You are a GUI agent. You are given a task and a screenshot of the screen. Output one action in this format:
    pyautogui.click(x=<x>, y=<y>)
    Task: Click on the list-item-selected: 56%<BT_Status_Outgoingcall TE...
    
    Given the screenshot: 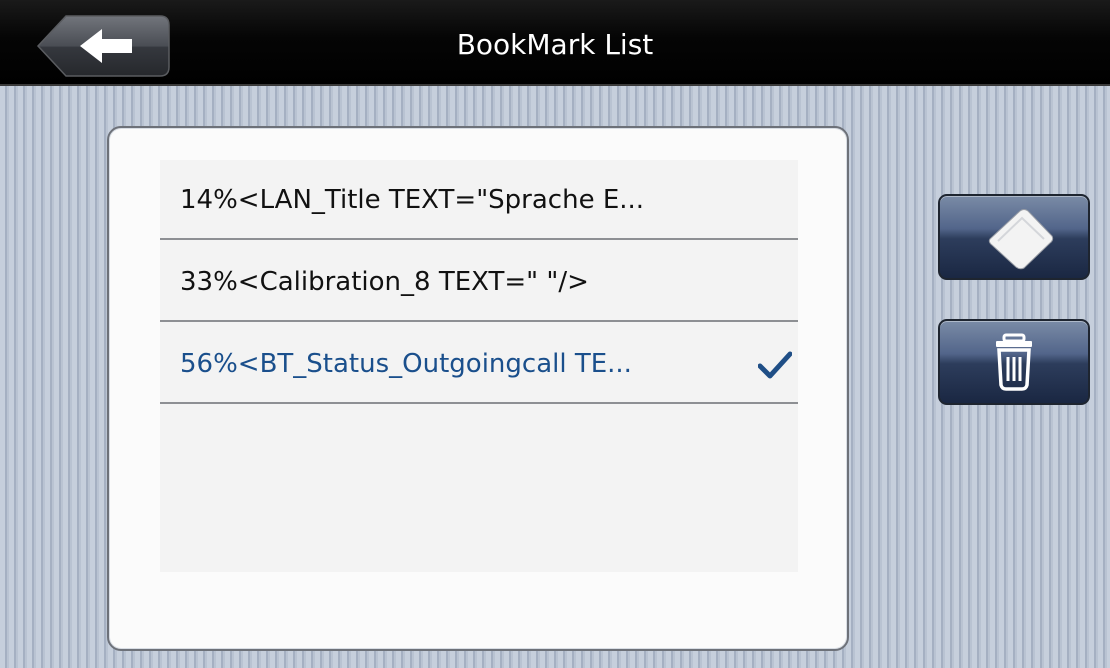 What is the action you would take?
    pyautogui.click(x=479, y=364)
    